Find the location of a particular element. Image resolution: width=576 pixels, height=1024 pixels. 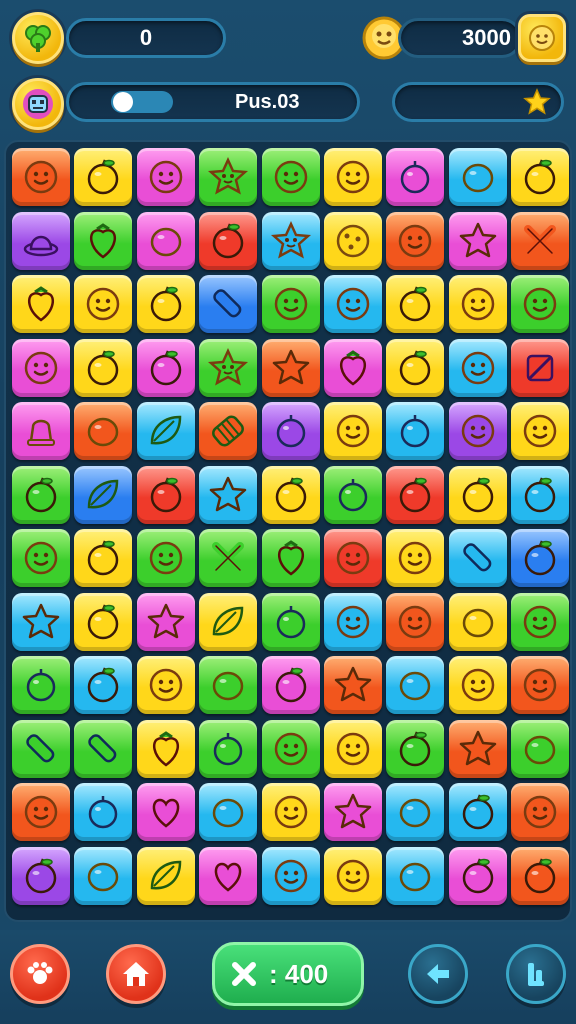

back-button is located at coordinates (438, 974).